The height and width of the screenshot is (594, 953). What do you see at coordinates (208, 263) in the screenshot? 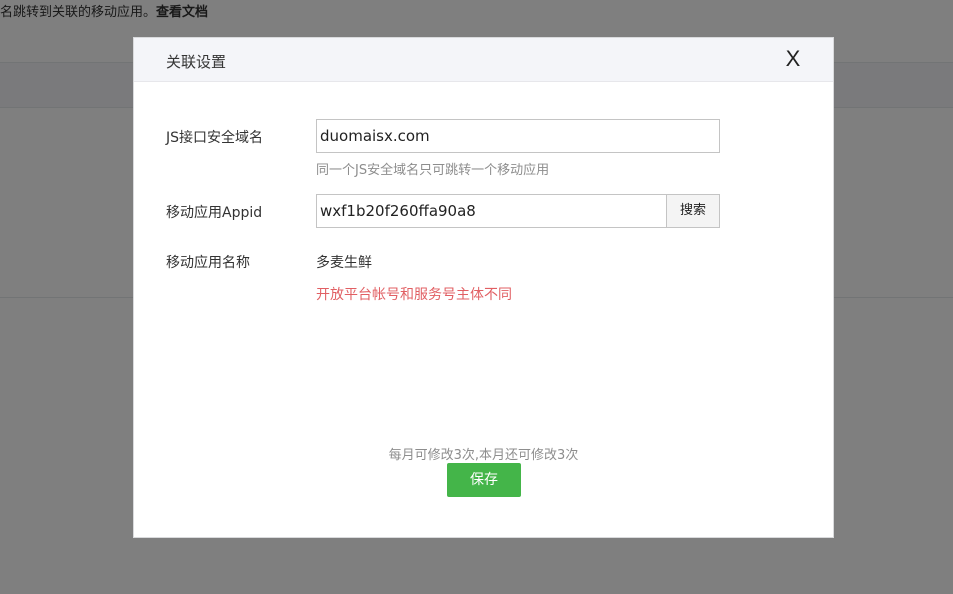
I see `app-name-label: 移动应用名称` at bounding box center [208, 263].